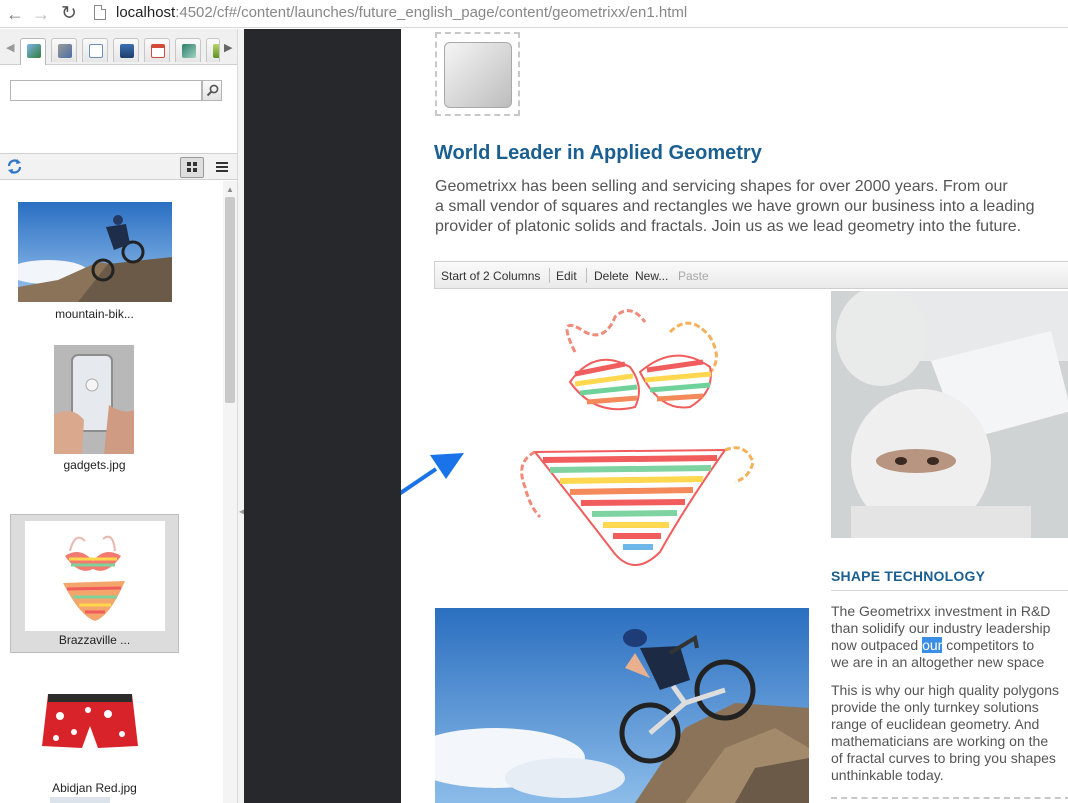 Image resolution: width=1068 pixels, height=803 pixels. What do you see at coordinates (943, 758) in the screenshot?
I see `paragraph-line: of fractal curves to bring you shapes` at bounding box center [943, 758].